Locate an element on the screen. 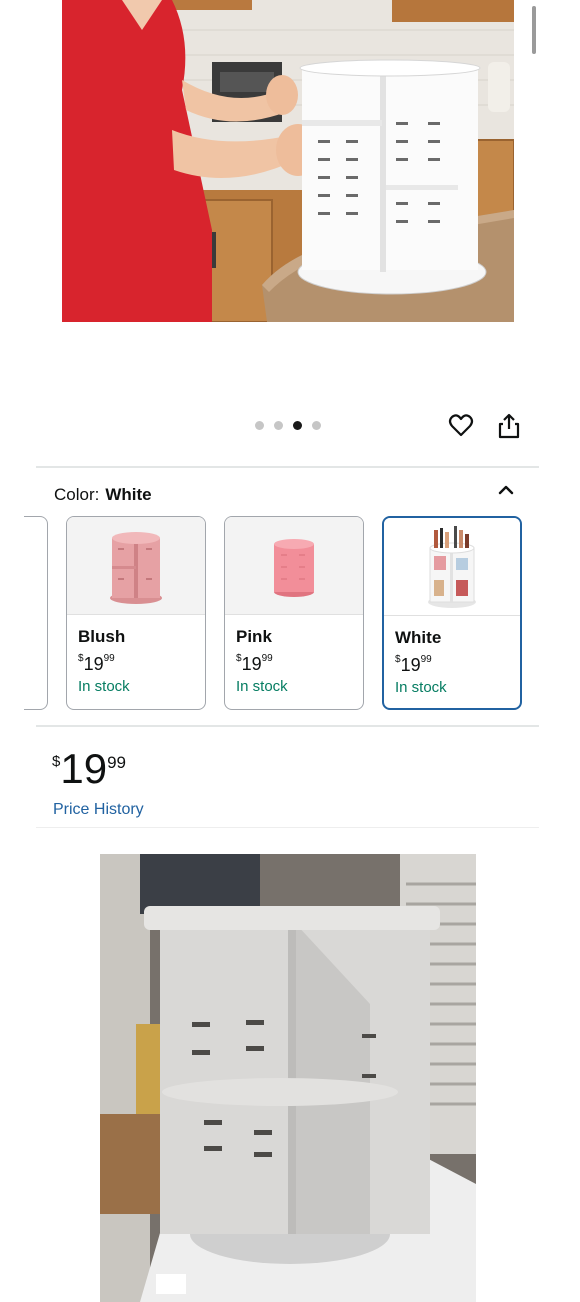  swatch-info: Pink $1999 In stock is located at coordinates (294, 655).